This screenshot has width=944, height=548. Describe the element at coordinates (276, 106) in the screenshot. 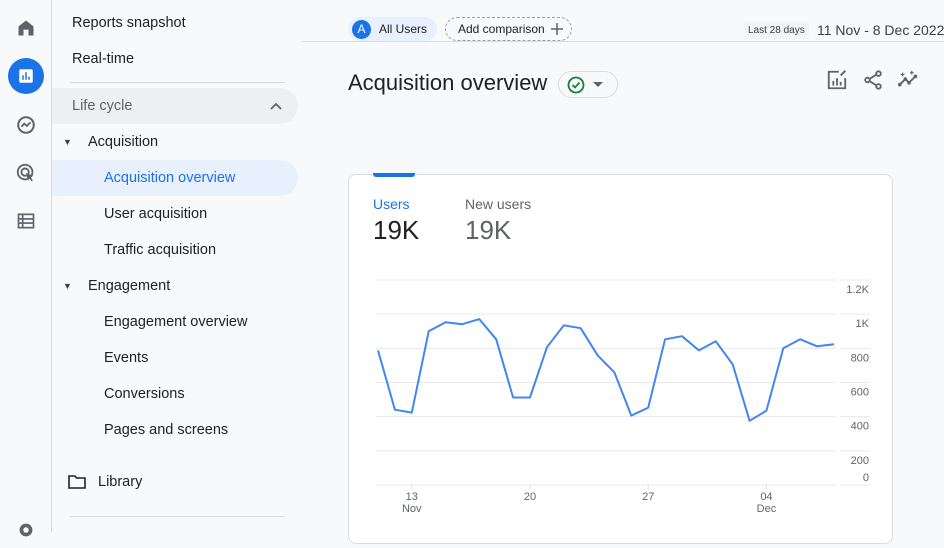

I see `chevron-up-icon` at that location.